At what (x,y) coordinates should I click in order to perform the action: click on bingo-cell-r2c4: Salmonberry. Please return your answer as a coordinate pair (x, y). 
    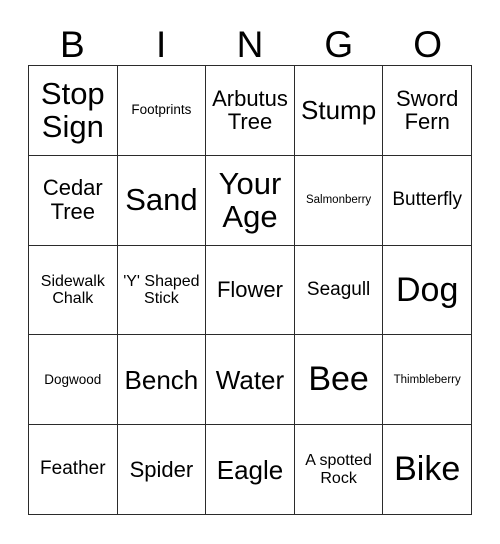
    Looking at the image, I should click on (339, 200).